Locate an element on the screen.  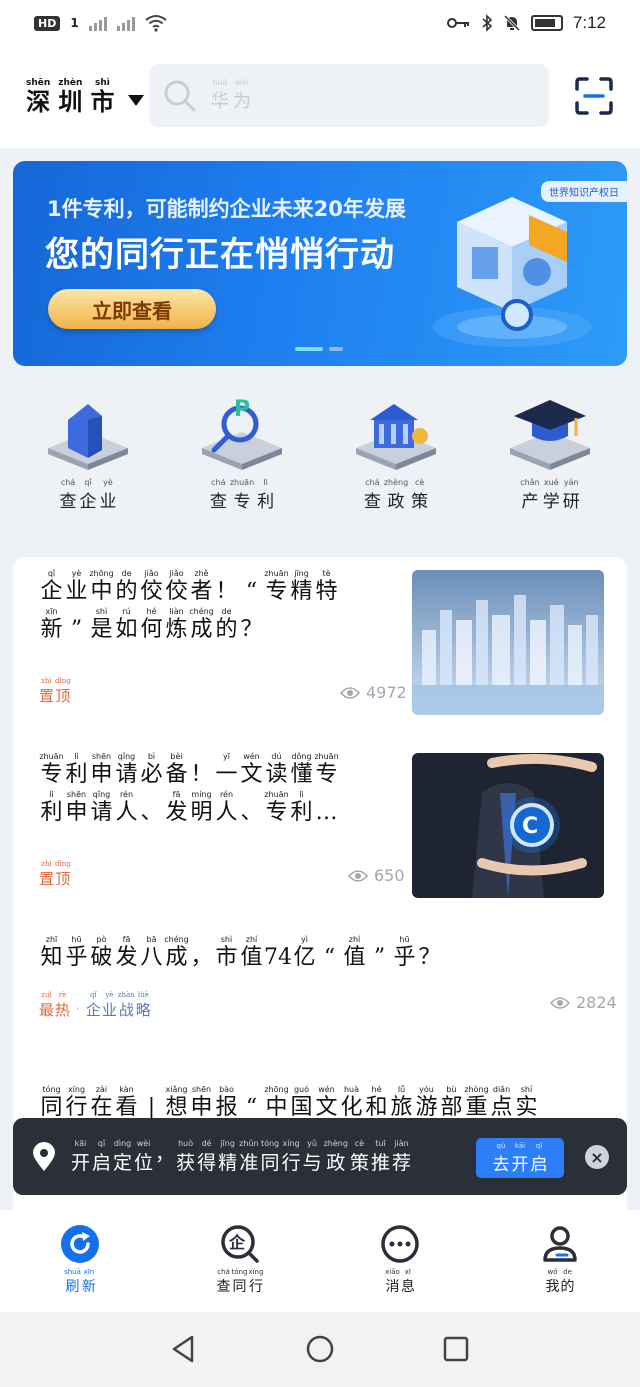
close-toast-button: × is located at coordinates (597, 1157).